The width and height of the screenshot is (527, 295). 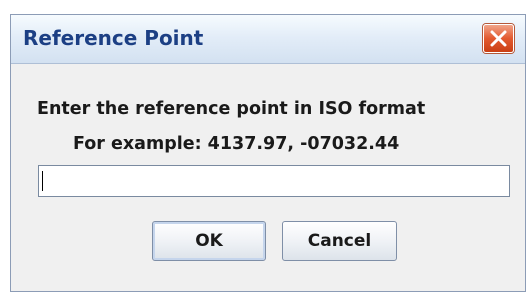 I want to click on close-button, so click(x=498, y=38).